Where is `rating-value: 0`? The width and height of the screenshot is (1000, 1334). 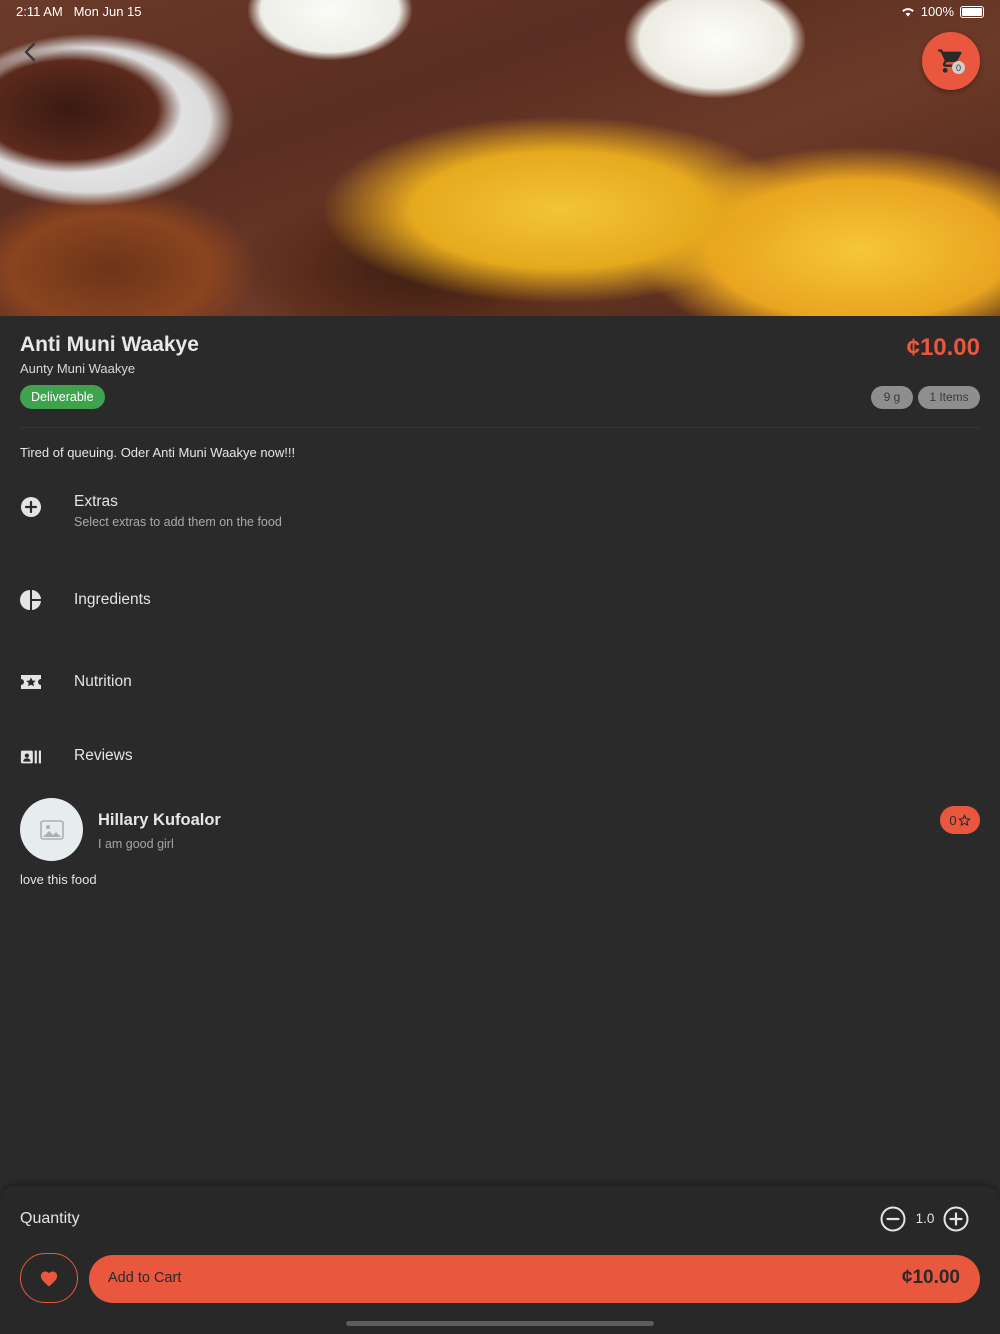
rating-value: 0 is located at coordinates (953, 820).